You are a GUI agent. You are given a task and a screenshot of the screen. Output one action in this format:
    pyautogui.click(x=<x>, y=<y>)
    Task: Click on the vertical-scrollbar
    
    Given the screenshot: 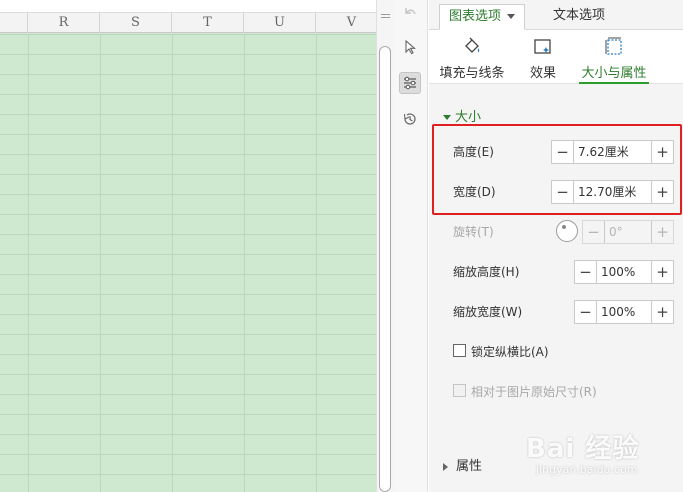 What is the action you would take?
    pyautogui.click(x=384, y=246)
    